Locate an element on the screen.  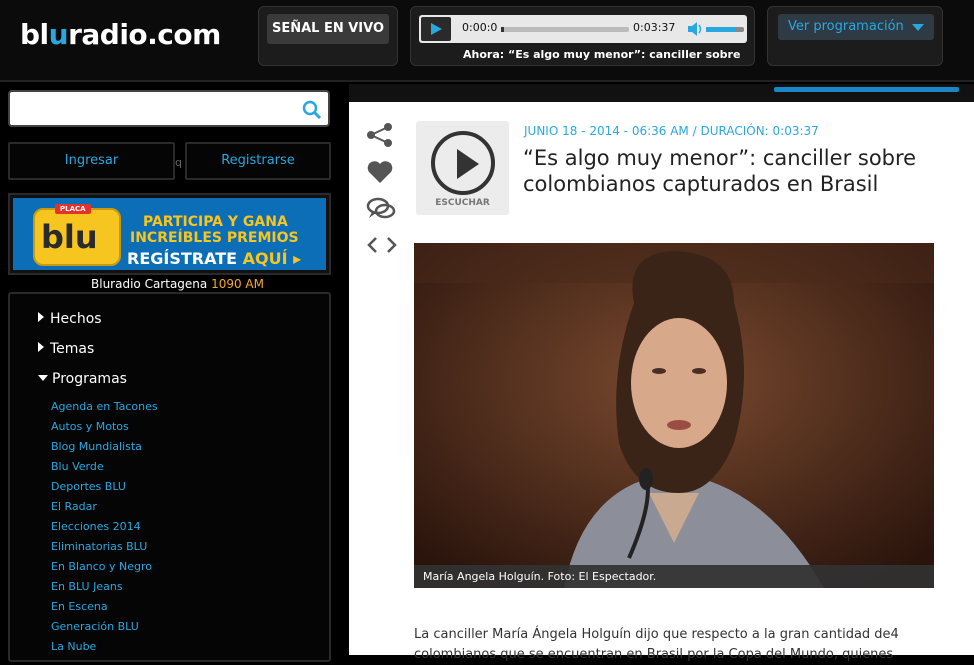
programming-label: Ver programación is located at coordinates (846, 26).